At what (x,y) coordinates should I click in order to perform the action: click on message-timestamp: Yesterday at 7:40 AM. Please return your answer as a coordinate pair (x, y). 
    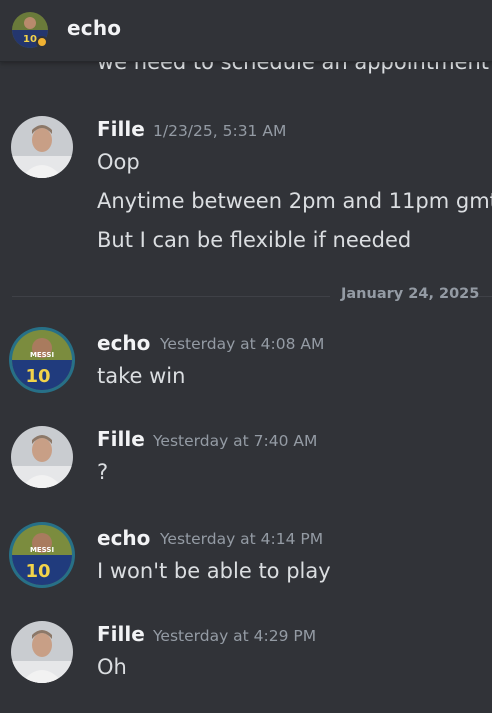
    Looking at the image, I should click on (235, 441).